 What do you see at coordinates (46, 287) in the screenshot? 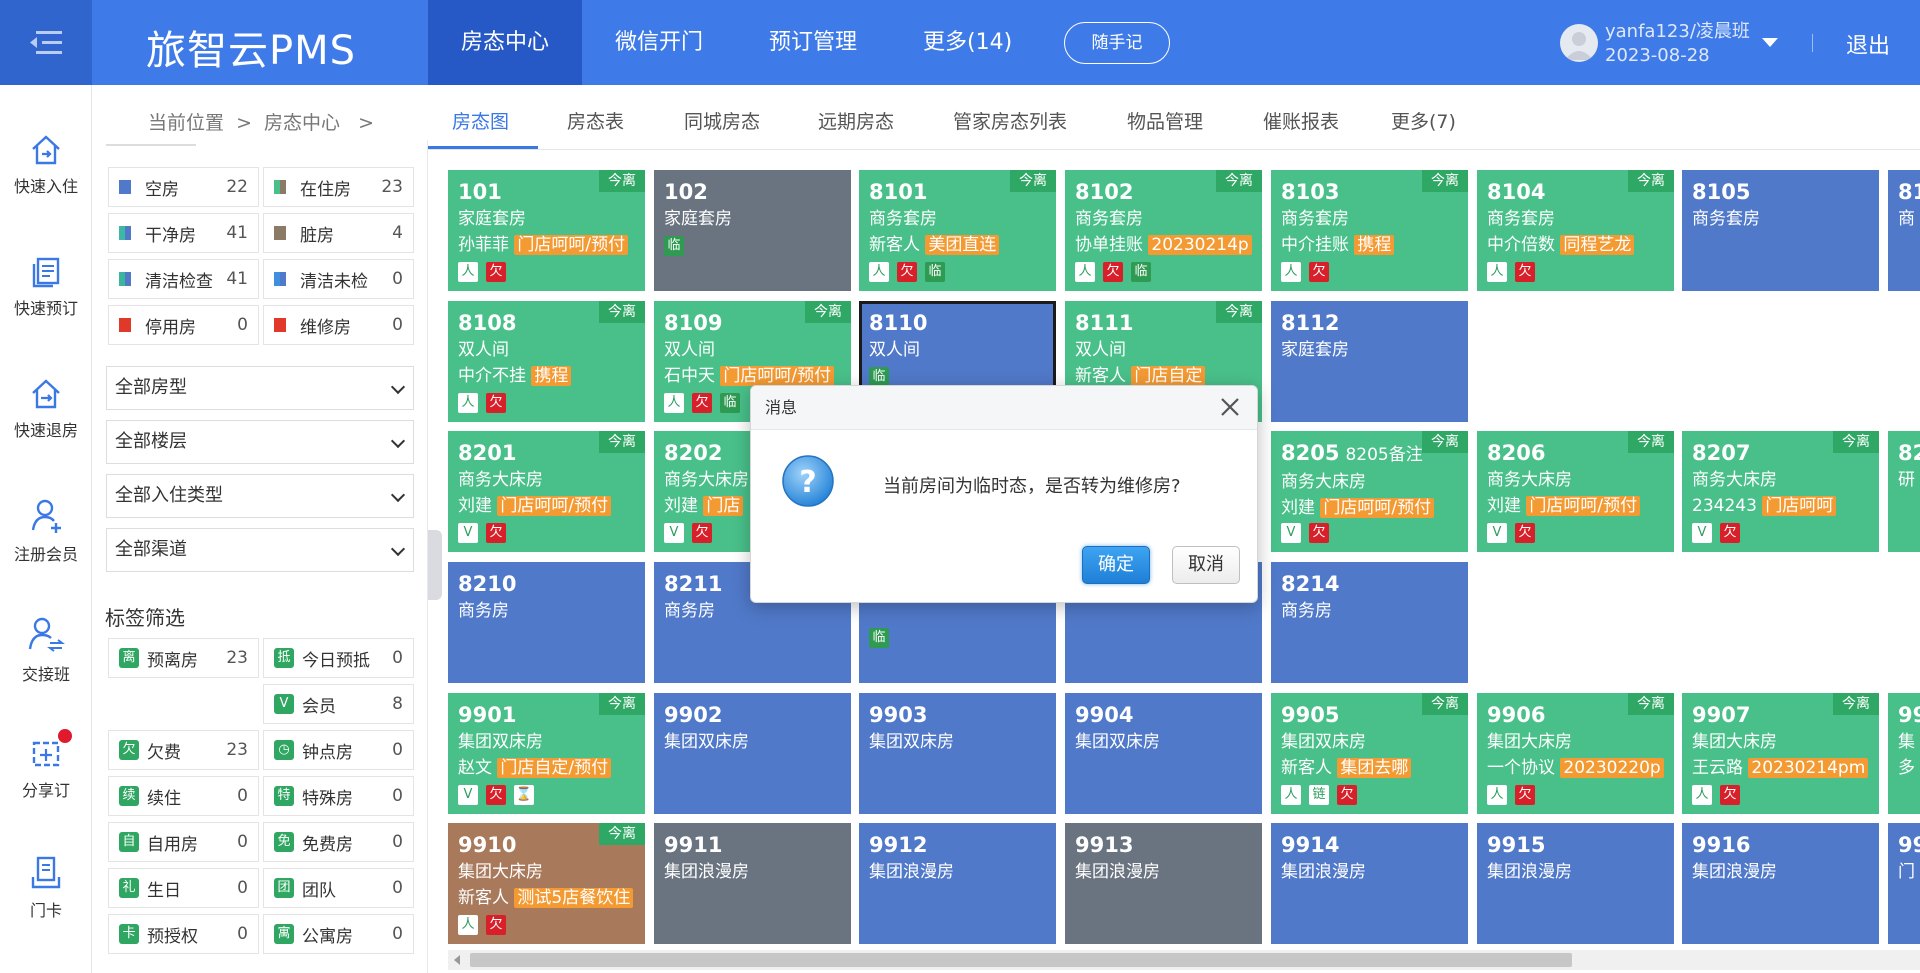
I see `quick-booking-button: 快速预订` at bounding box center [46, 287].